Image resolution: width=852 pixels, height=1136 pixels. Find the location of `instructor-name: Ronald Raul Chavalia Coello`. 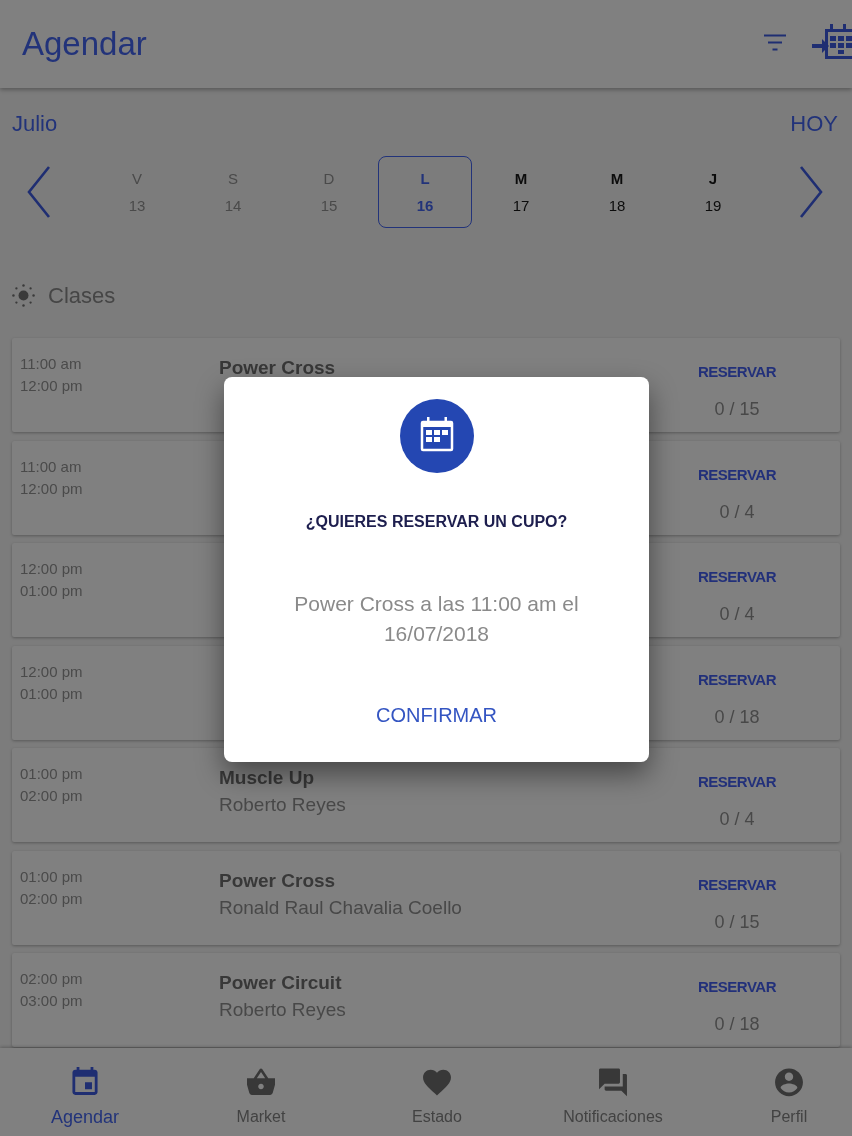

instructor-name: Ronald Raul Chavalia Coello is located at coordinates (340, 907).